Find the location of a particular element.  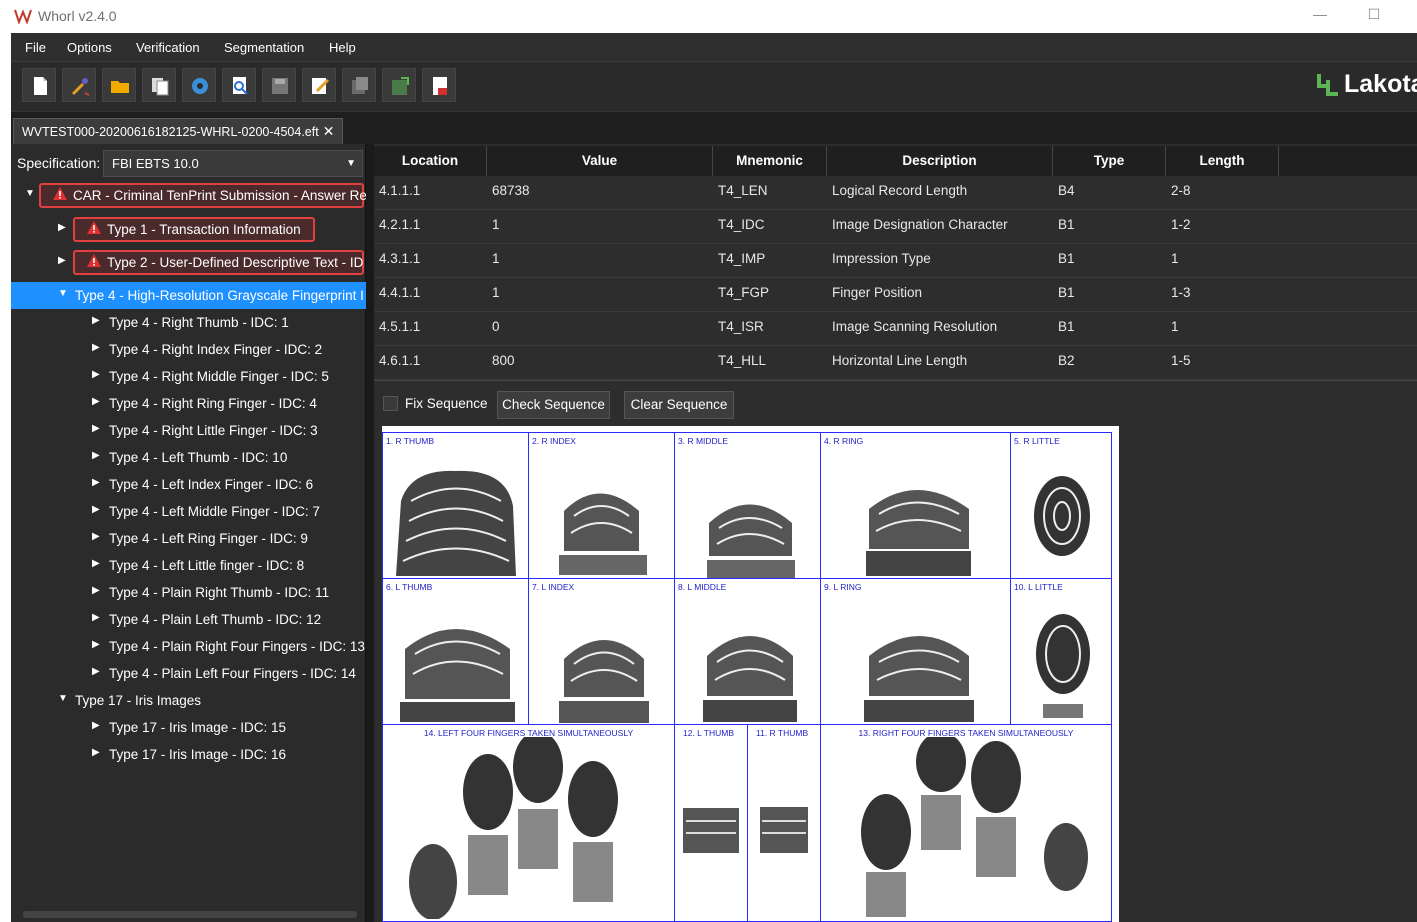

tree-item: ▶ Type 4 - Right Thumb - IDC: 1 is located at coordinates (188, 322).